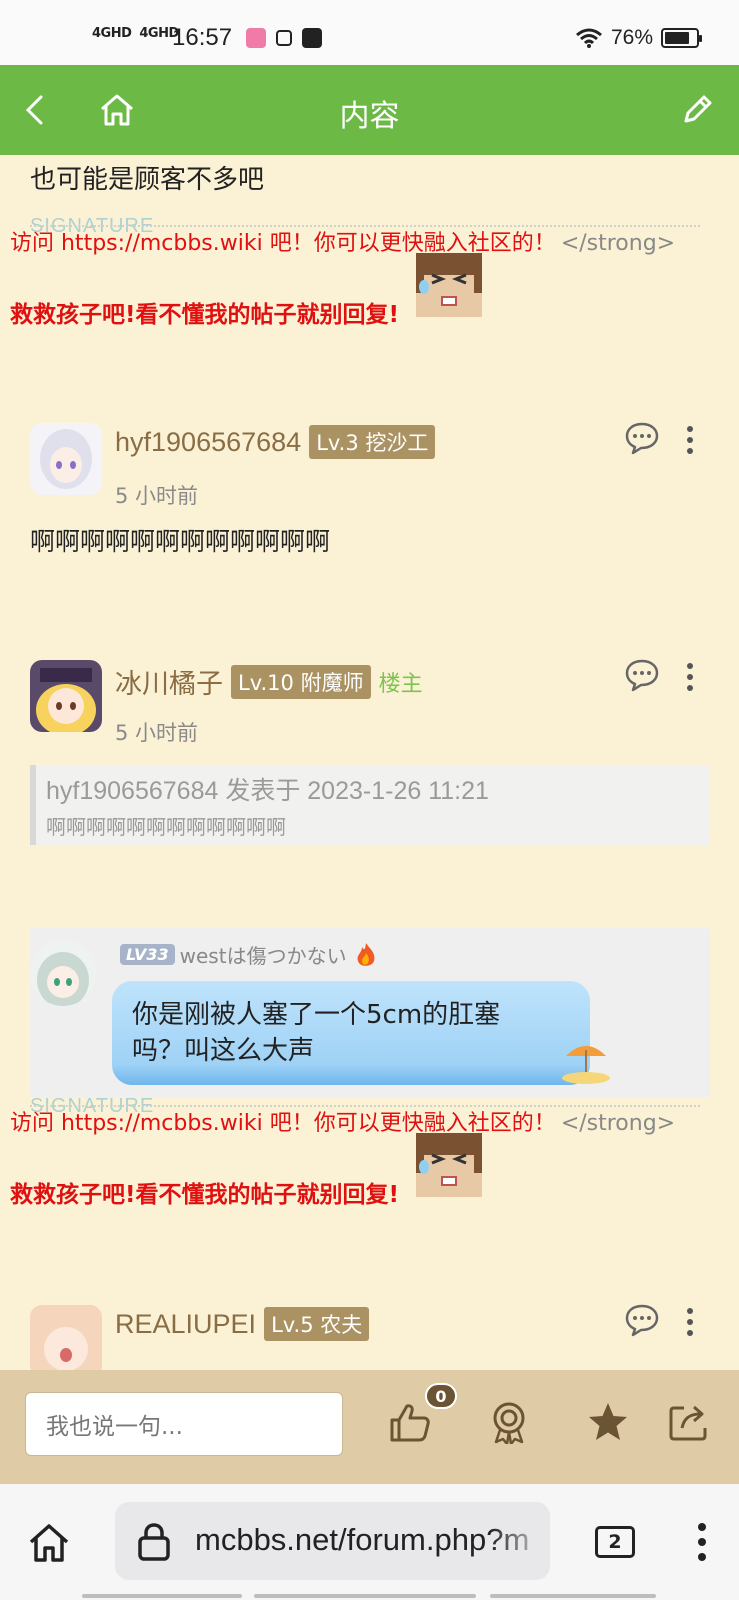 Image resolution: width=739 pixels, height=1600 pixels. I want to click on owner-tag: 楼主, so click(400, 684).